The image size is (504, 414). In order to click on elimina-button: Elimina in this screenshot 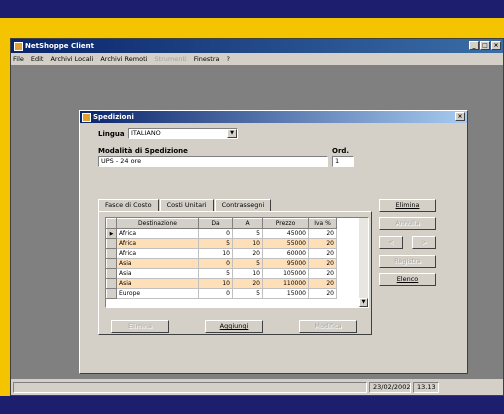, I will do `click(407, 205)`.